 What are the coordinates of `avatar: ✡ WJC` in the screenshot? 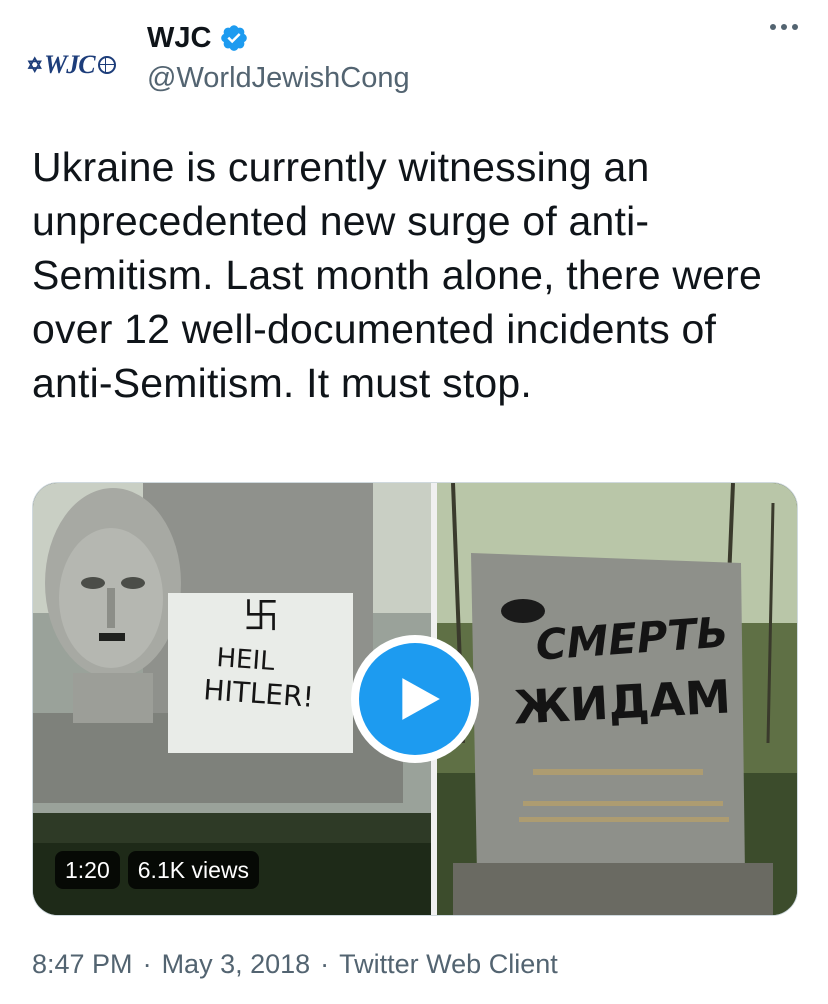 It's located at (71, 65).